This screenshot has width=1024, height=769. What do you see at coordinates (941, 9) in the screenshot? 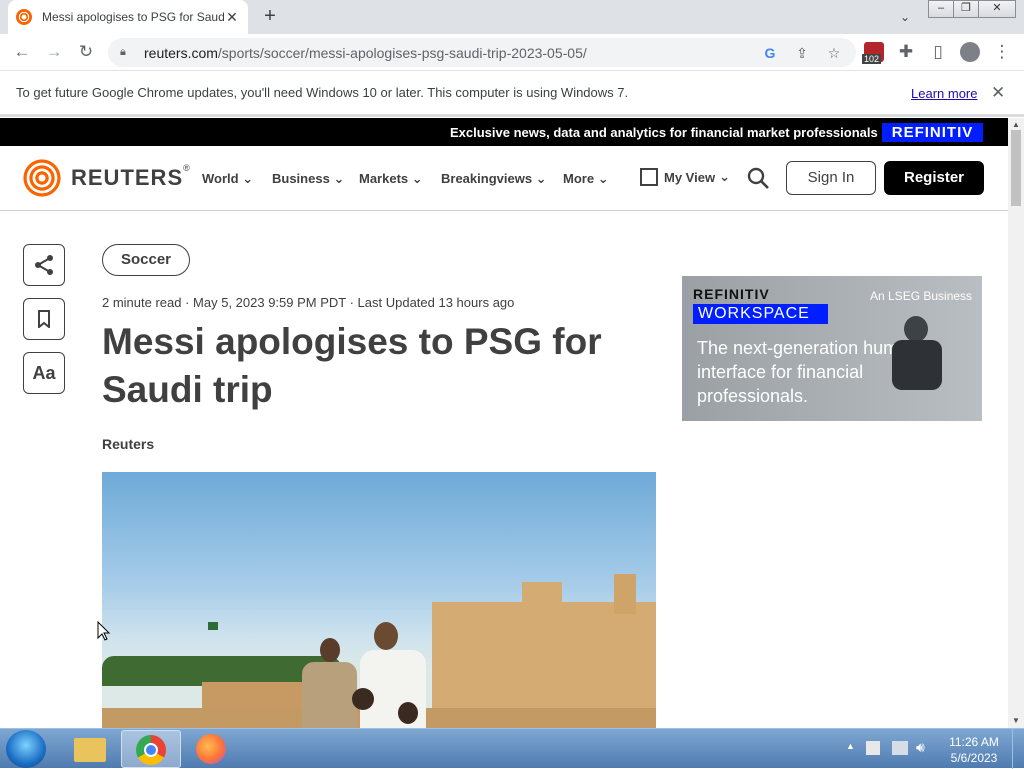
I see `minimize-button: –` at bounding box center [941, 9].